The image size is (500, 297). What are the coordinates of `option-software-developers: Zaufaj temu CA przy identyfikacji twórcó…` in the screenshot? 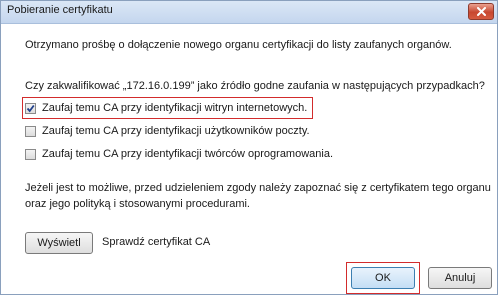 It's located at (179, 154).